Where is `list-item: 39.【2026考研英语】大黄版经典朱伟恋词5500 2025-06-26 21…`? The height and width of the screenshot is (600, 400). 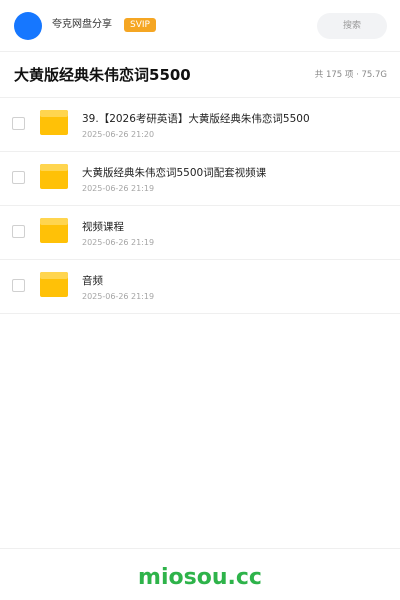
list-item: 39.【2026考研英语】大黄版经典朱伟恋词5500 2025-06-26 21… is located at coordinates (200, 125).